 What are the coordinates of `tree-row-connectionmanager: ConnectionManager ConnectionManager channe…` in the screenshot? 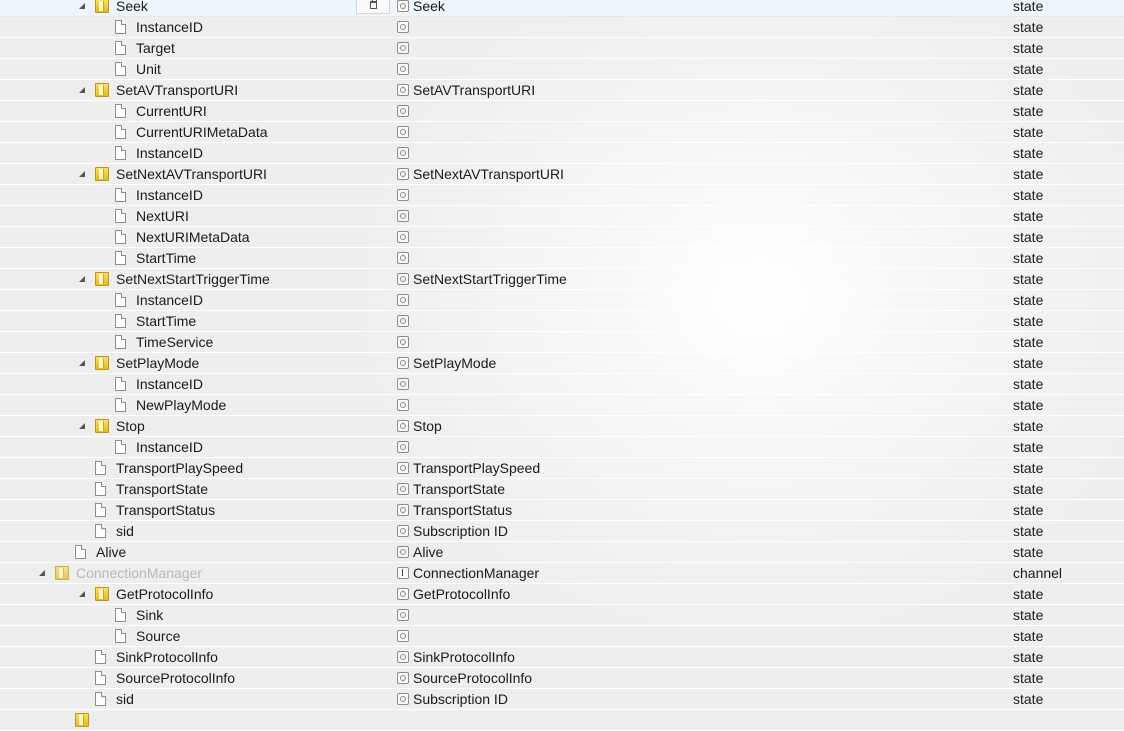 It's located at (562, 573).